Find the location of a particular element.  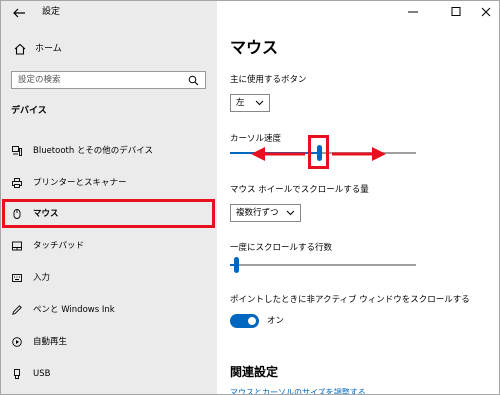

related-settings-heading: 関連設定 is located at coordinates (254, 372).